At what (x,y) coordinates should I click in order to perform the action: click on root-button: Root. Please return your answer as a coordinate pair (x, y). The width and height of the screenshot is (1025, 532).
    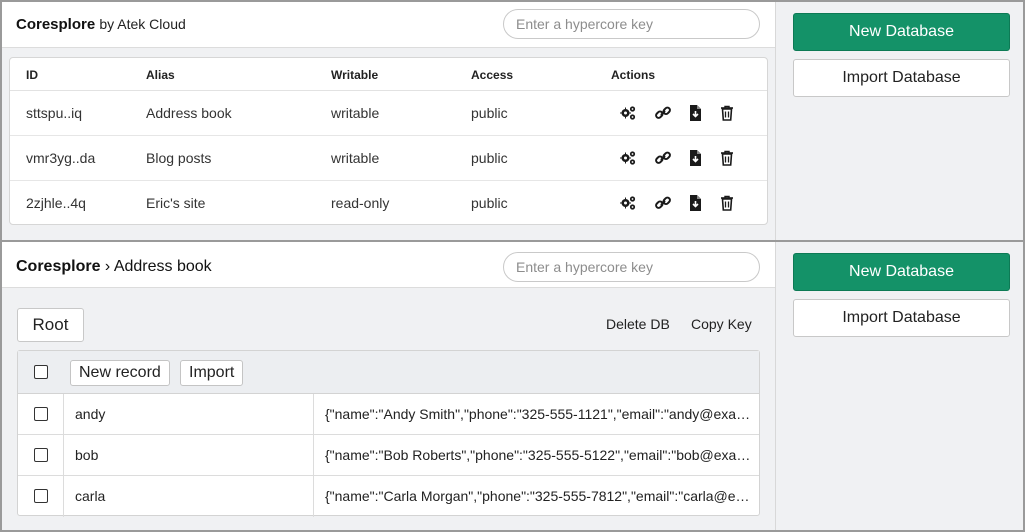
    Looking at the image, I should click on (50, 325).